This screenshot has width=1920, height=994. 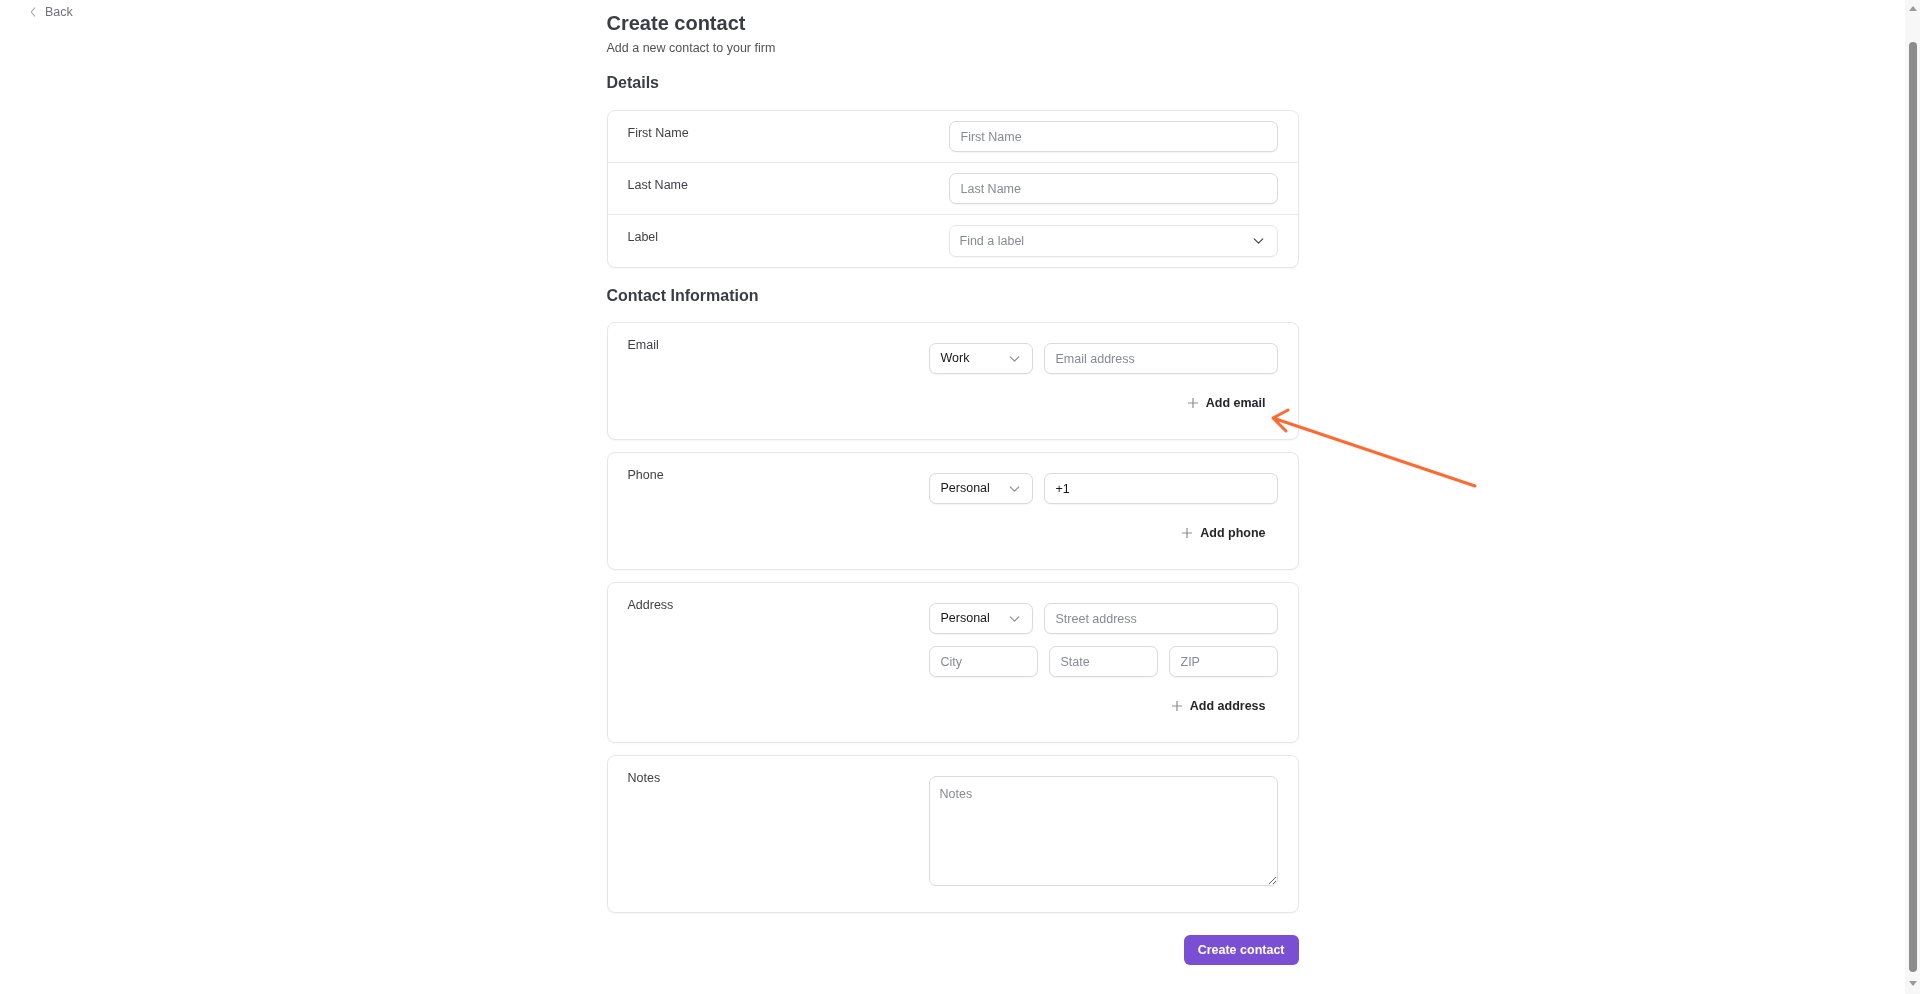 I want to click on page-title: Create contact, so click(x=676, y=23).